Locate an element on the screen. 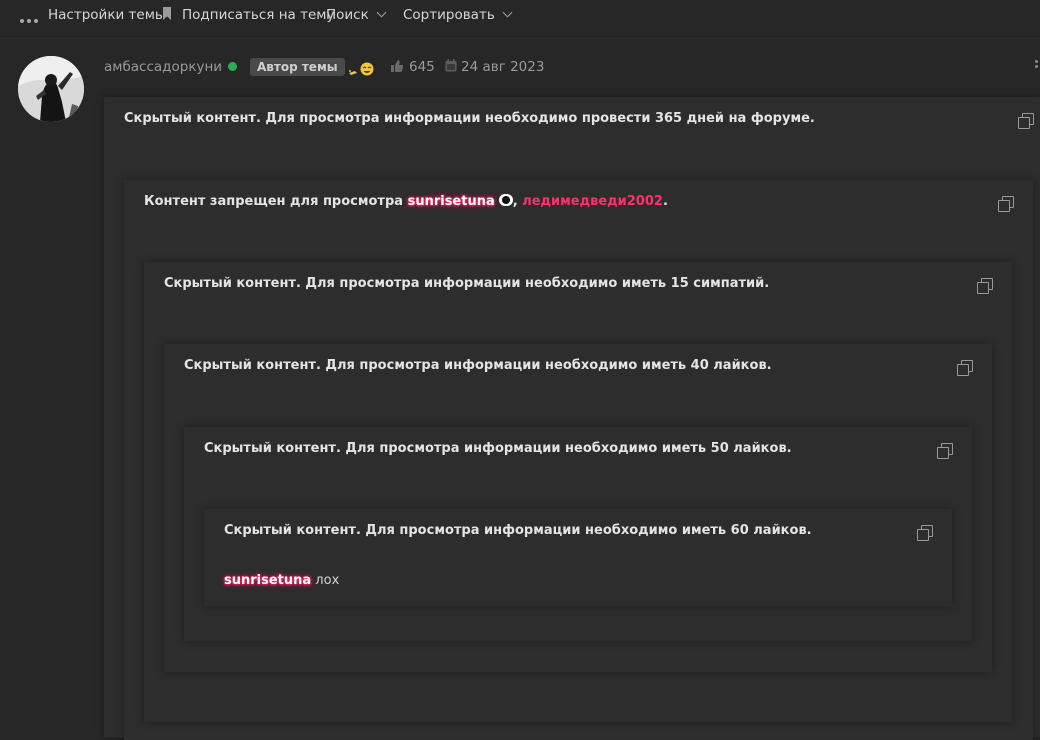 The height and width of the screenshot is (740, 1040). author-badge: Автор темы is located at coordinates (297, 67).